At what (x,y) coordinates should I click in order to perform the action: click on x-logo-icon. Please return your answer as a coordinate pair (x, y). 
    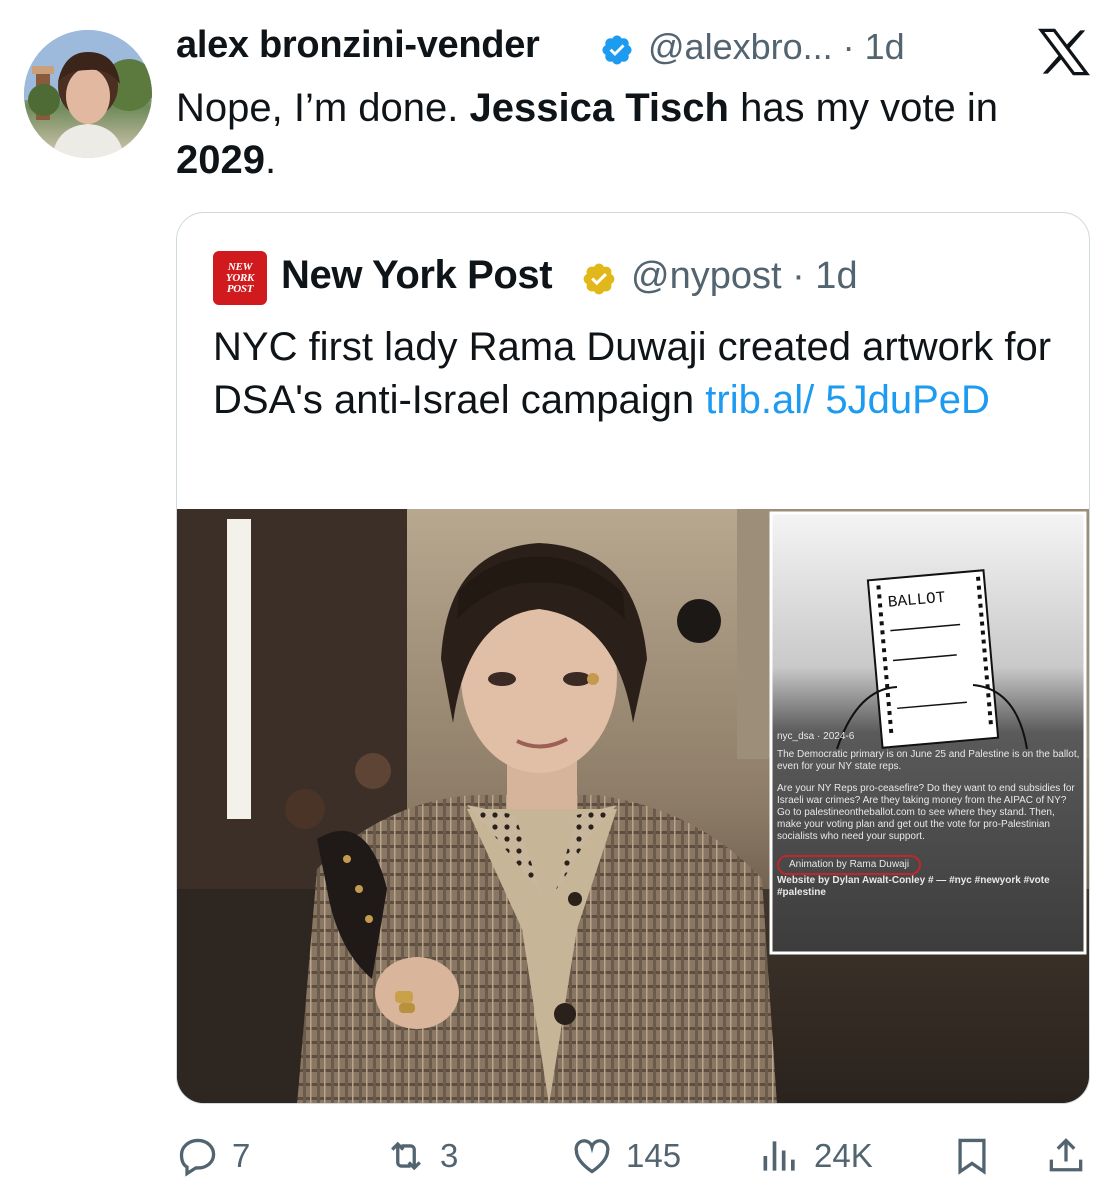
    Looking at the image, I should click on (1064, 52).